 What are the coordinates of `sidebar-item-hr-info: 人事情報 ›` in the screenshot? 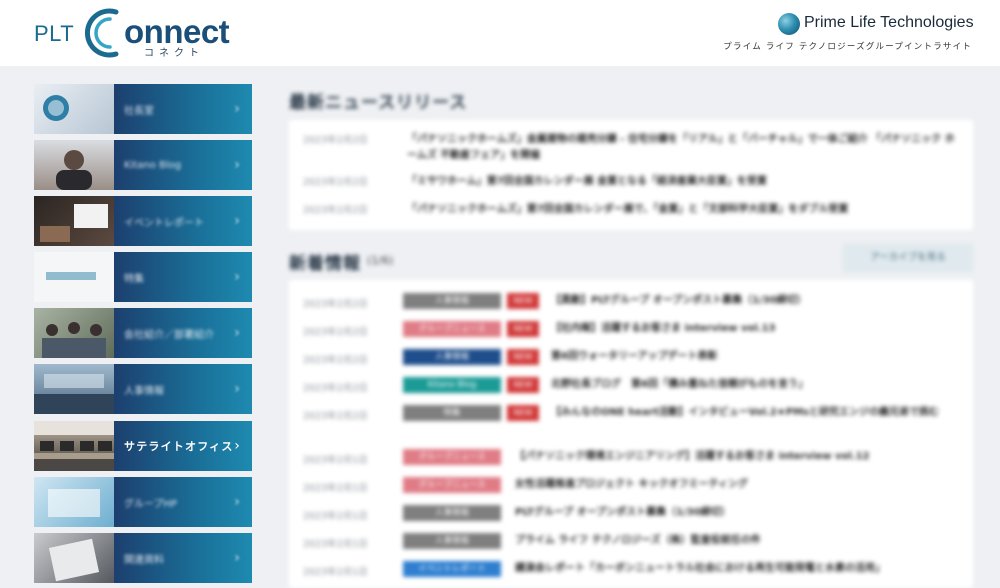 It's located at (143, 389).